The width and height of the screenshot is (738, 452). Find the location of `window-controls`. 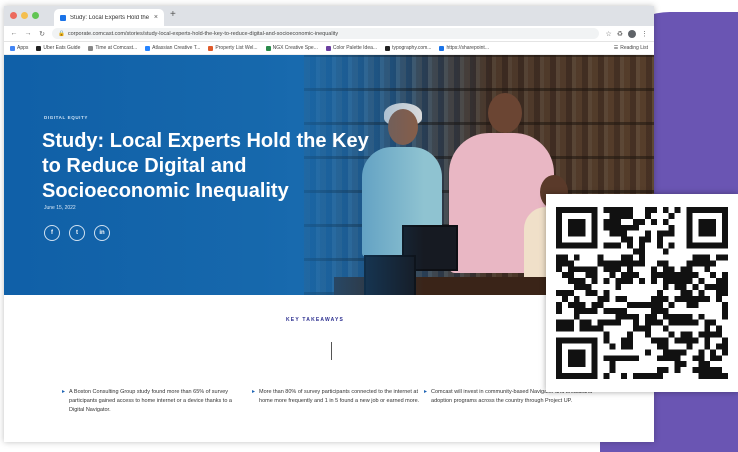

window-controls is located at coordinates (24, 15).